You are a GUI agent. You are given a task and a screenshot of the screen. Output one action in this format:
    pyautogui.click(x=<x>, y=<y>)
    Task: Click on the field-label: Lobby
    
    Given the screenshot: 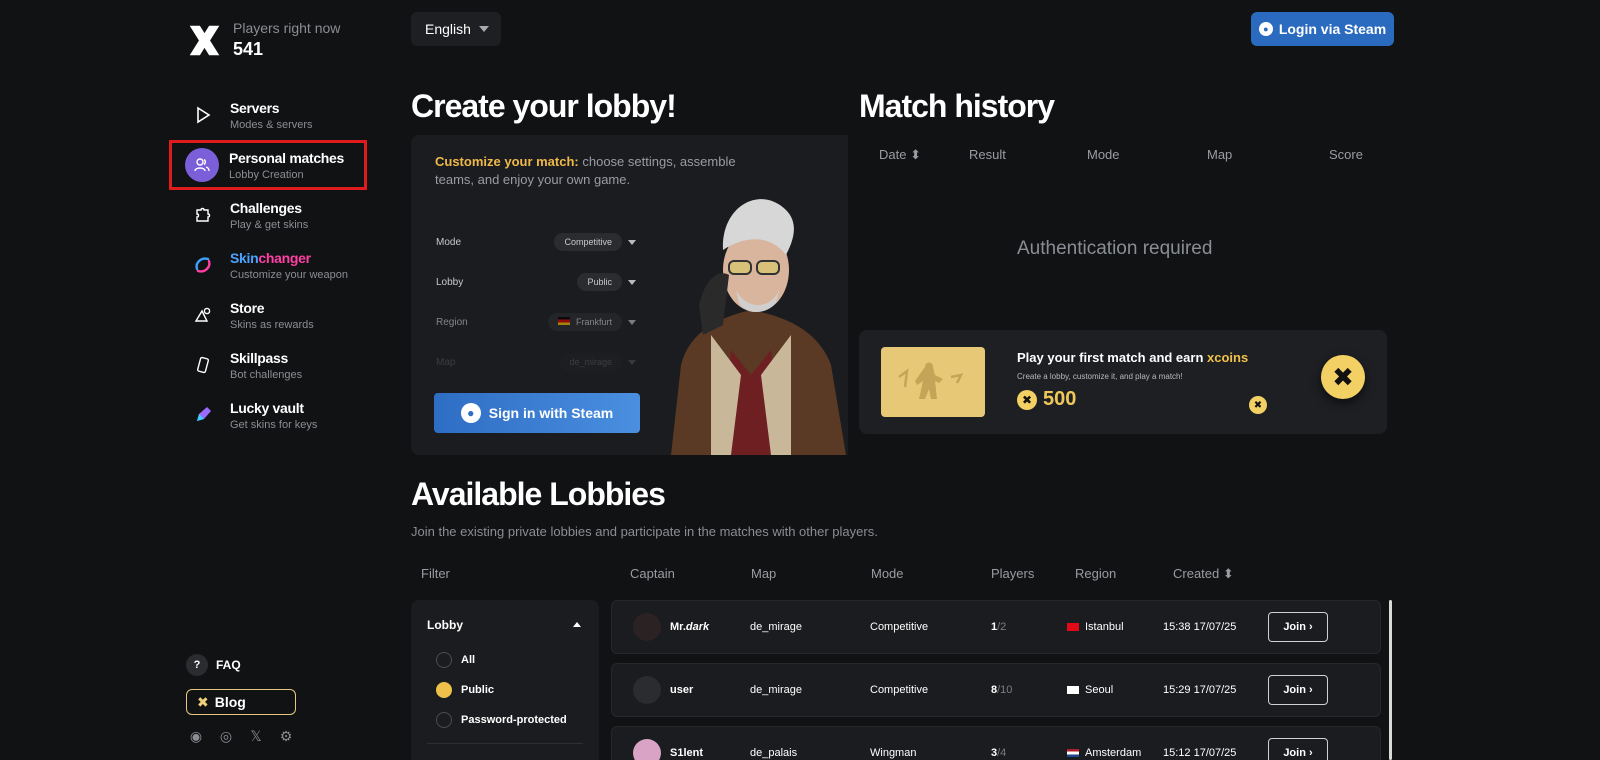 What is the action you would take?
    pyautogui.click(x=450, y=282)
    